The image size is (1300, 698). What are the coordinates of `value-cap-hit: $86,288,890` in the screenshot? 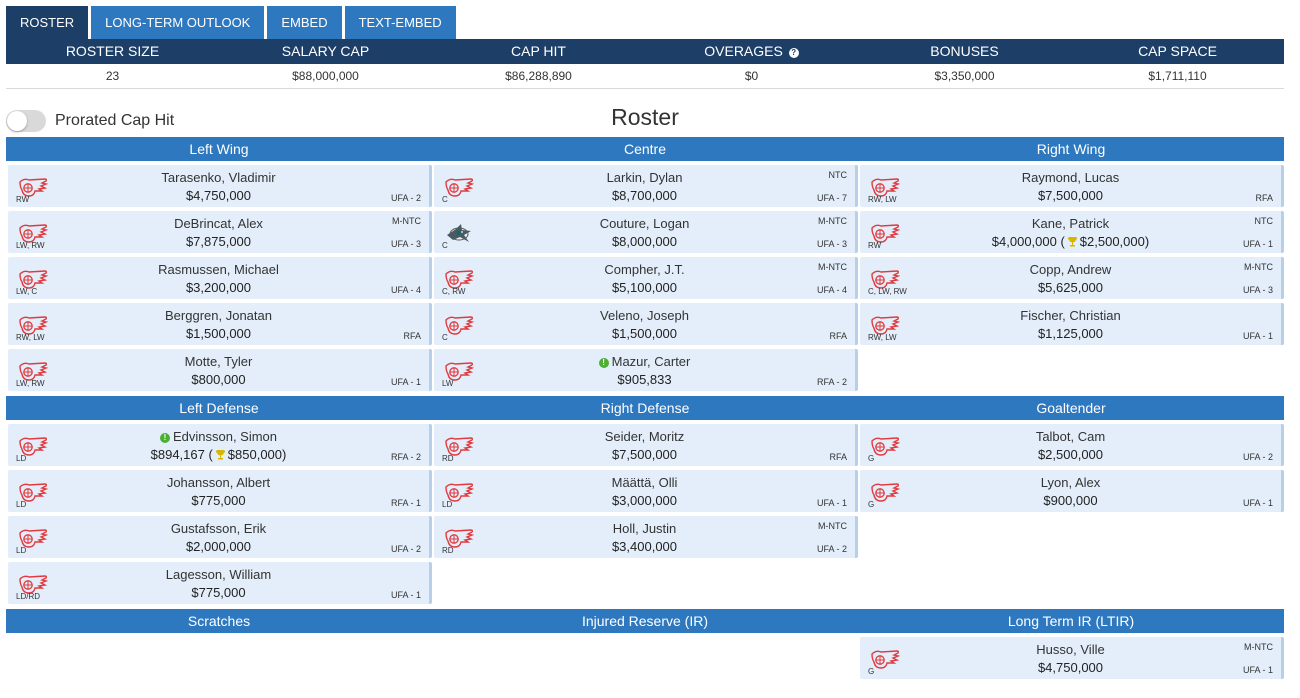 It's located at (538, 76).